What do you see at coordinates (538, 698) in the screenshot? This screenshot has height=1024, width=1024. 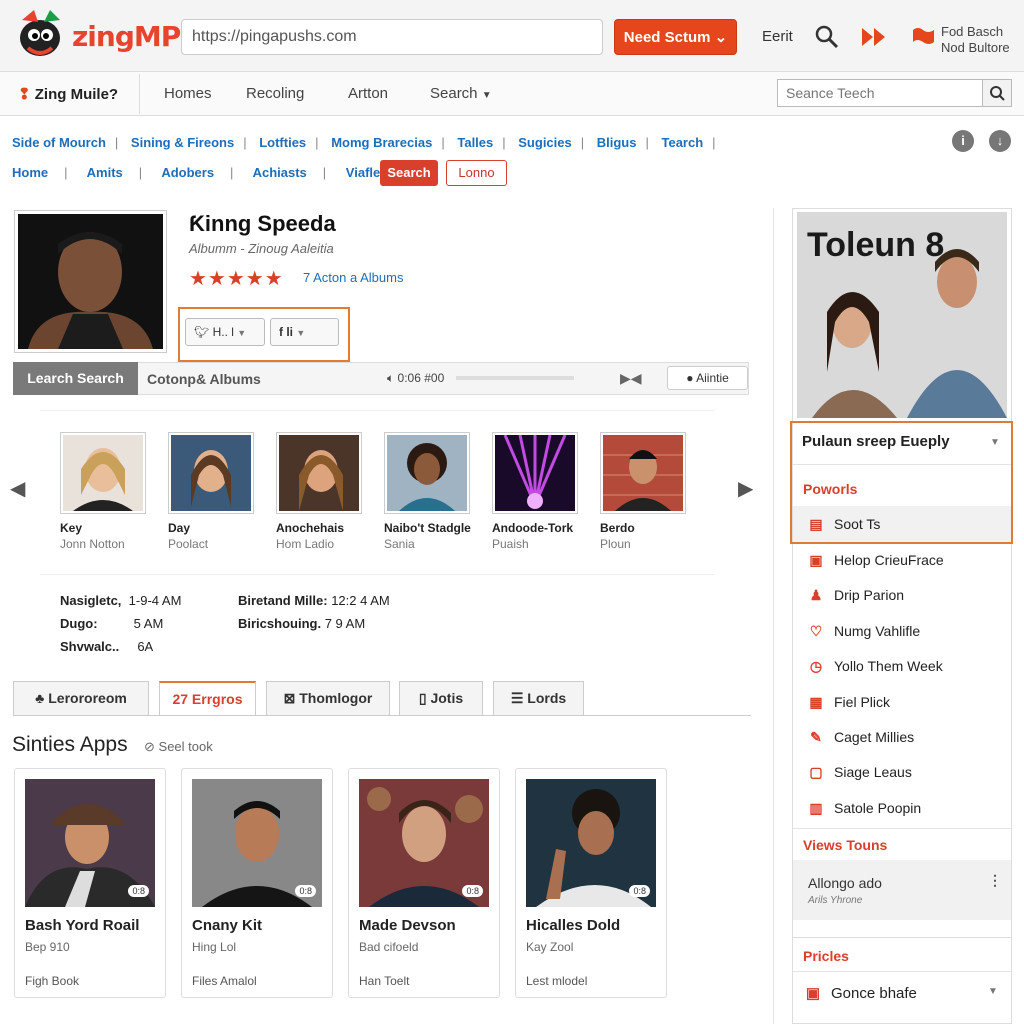 I see `tab-lords: ☰ Lords` at bounding box center [538, 698].